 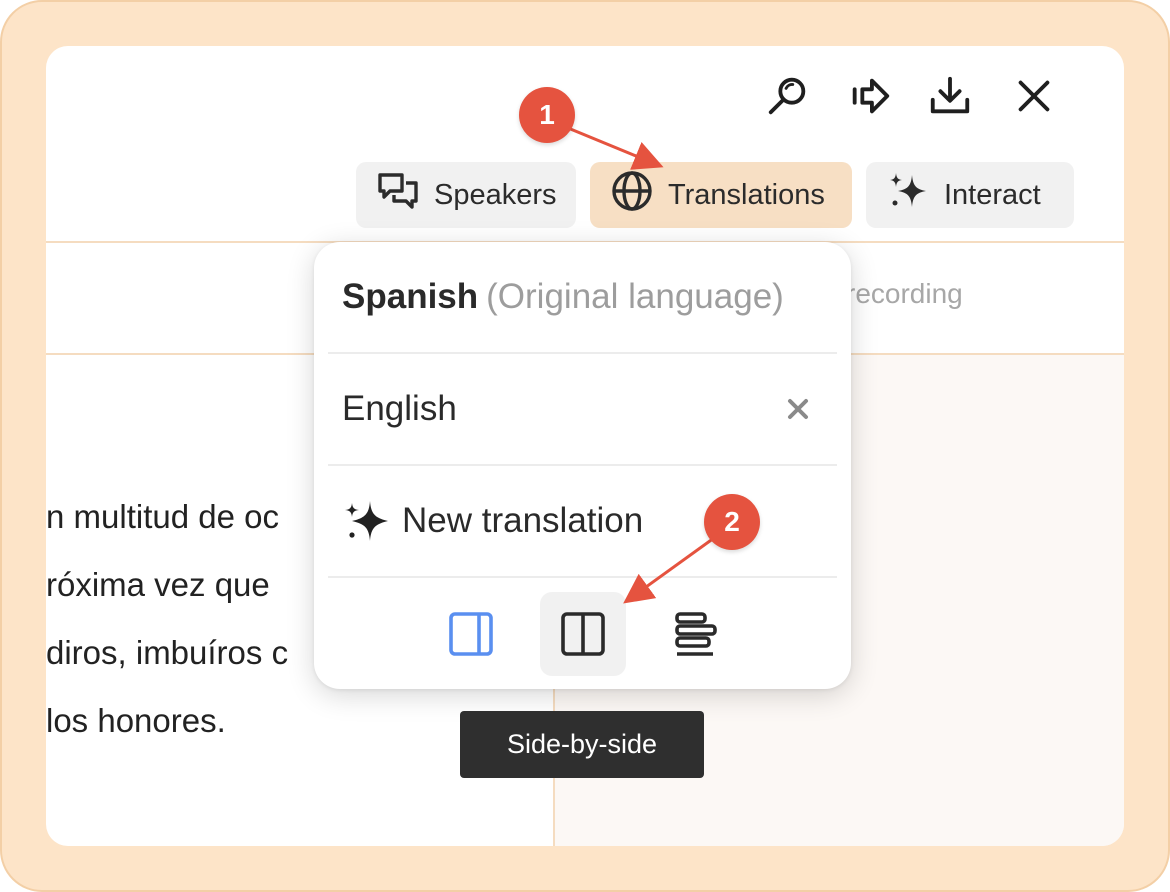 What do you see at coordinates (992, 194) in the screenshot?
I see `tab-interact-label: Interact` at bounding box center [992, 194].